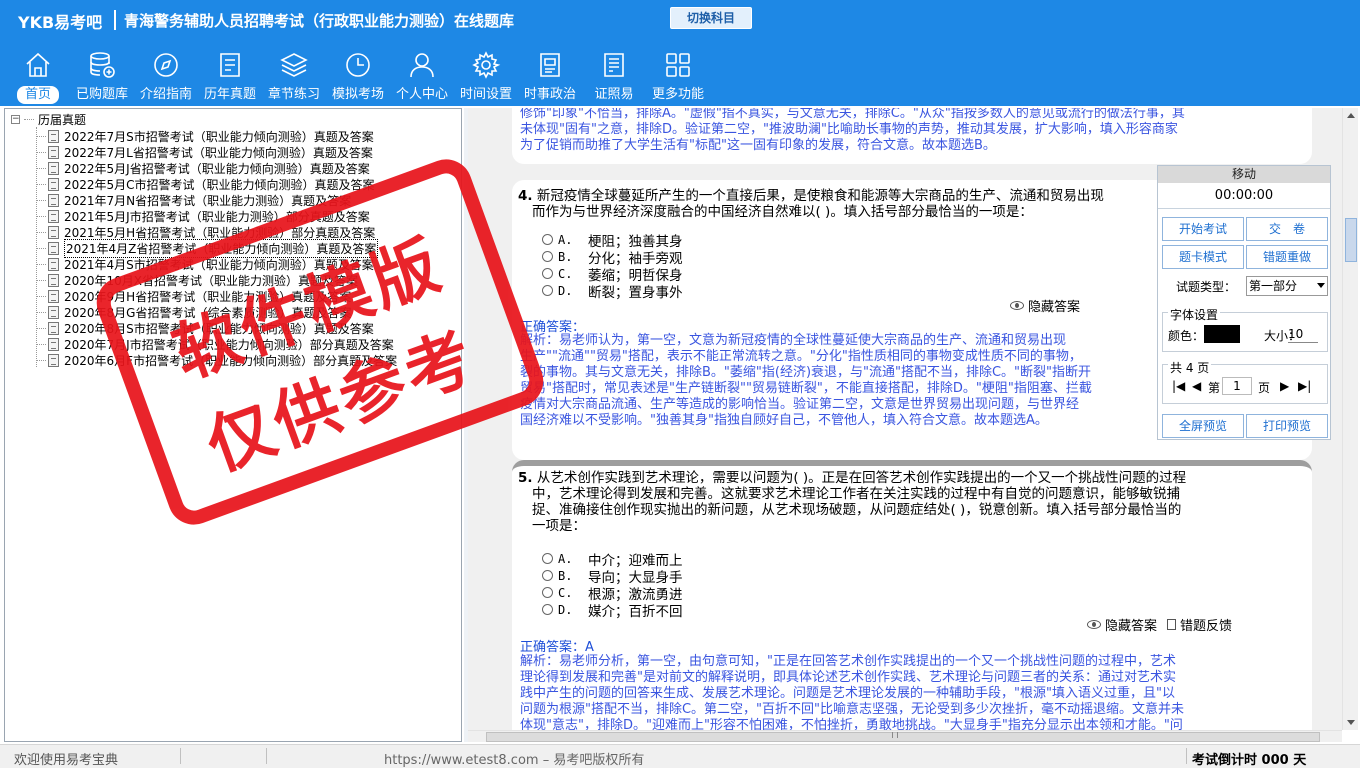 This screenshot has width=1360, height=768. I want to click on nav-mock-exam: 模拟考场, so click(358, 76).